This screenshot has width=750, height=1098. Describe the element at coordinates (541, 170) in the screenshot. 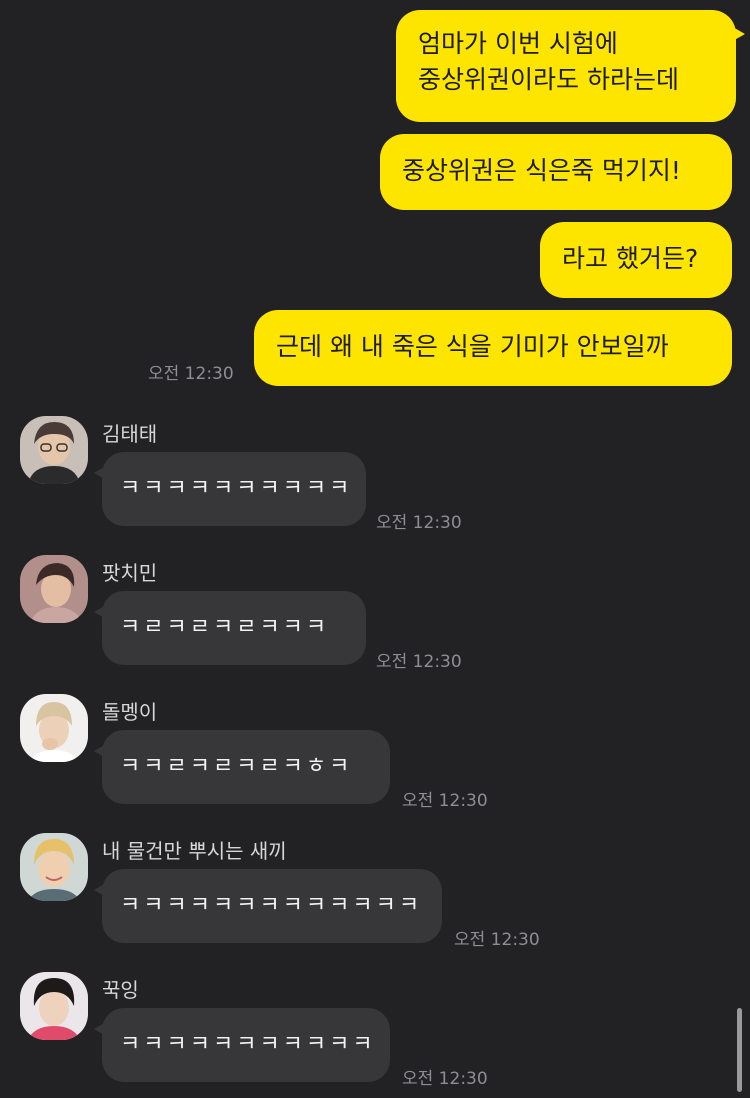

I see `message-text: 중상위권은 식은죽 먹기지!` at that location.